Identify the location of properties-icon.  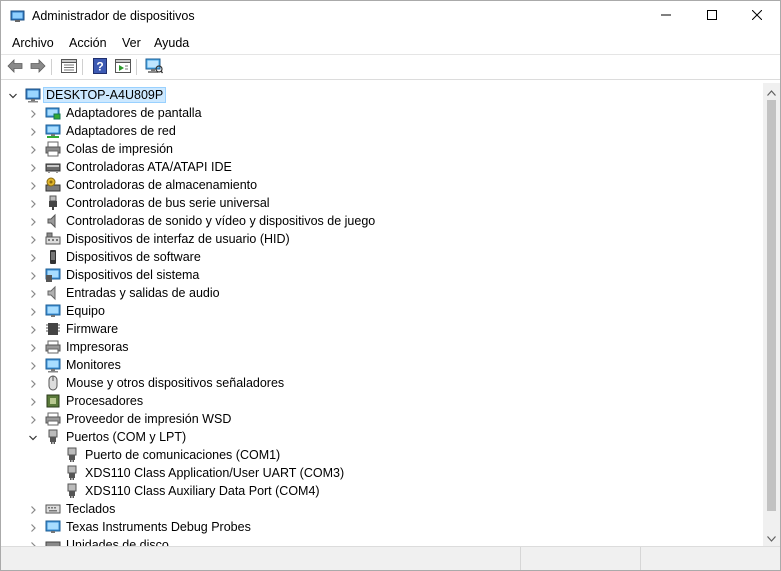
(69, 67).